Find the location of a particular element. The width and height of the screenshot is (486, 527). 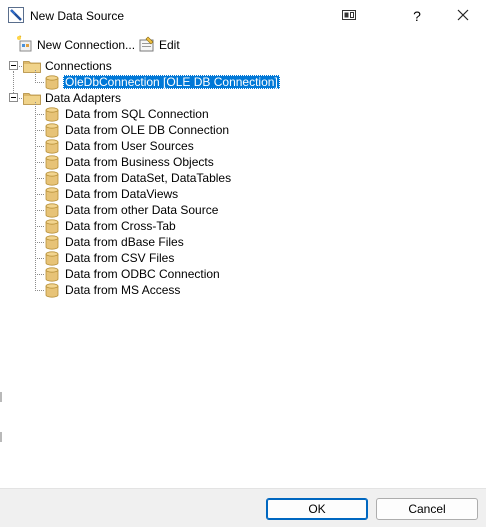

tree-node-label: Data from ODBC Connection is located at coordinates (142, 274).